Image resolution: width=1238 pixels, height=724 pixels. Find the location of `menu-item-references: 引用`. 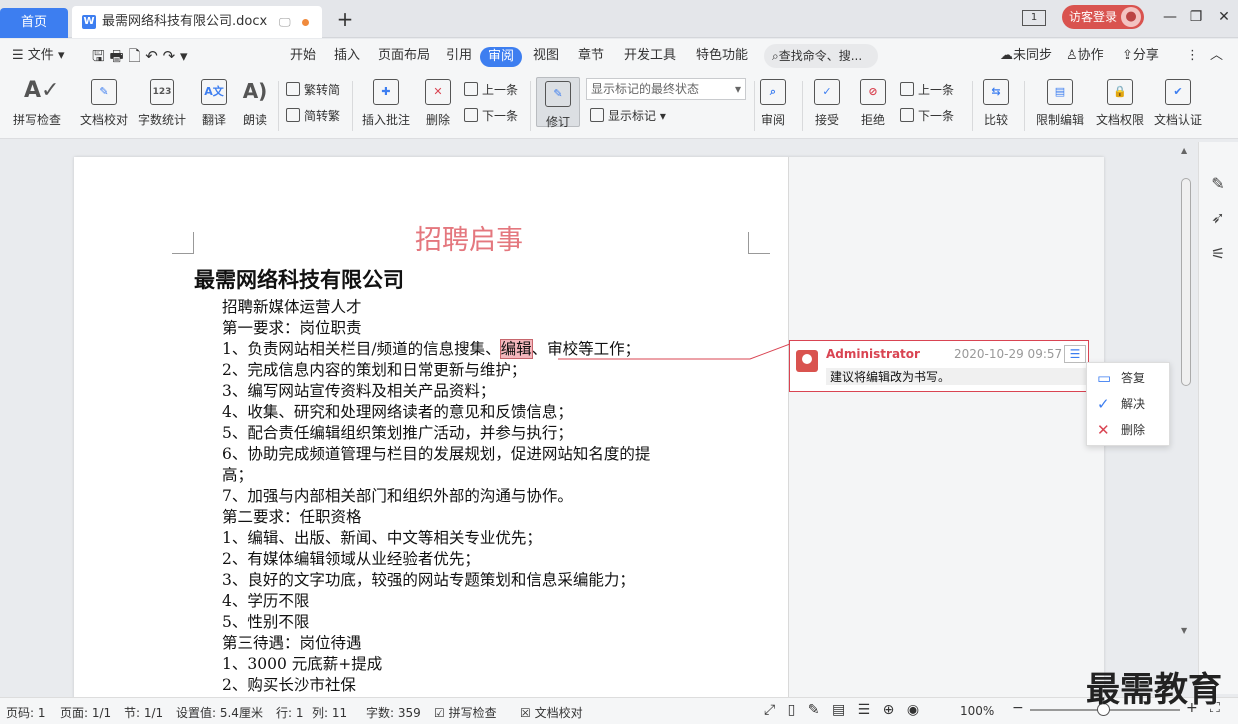

menu-item-references: 引用 is located at coordinates (459, 56).